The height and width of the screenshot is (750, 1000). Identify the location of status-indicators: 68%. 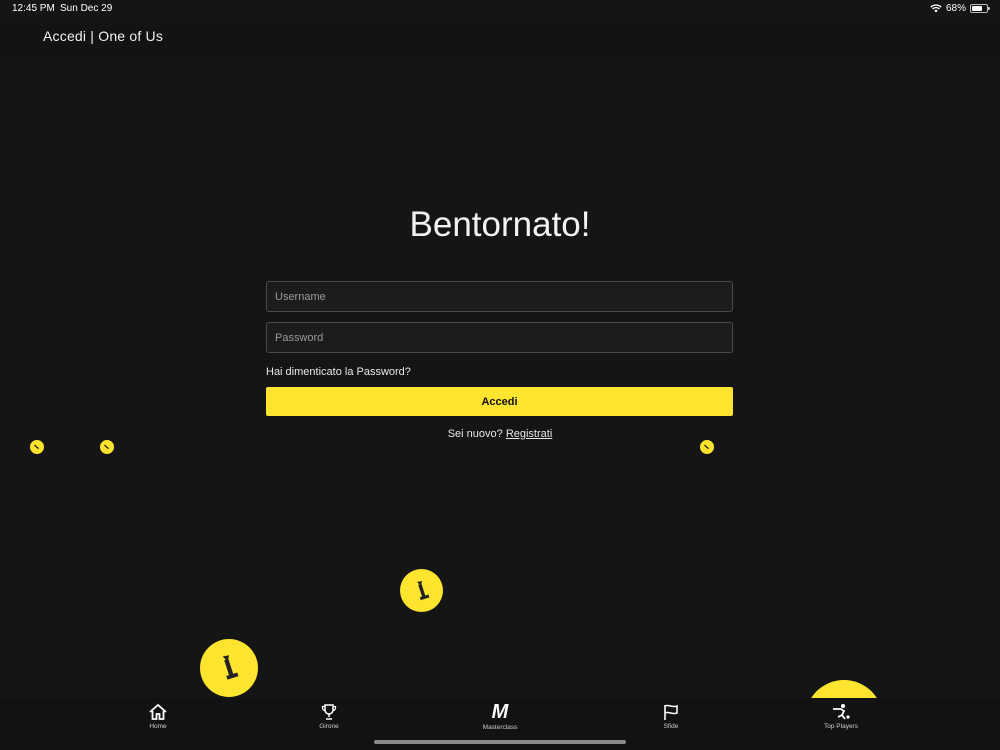
(960, 8).